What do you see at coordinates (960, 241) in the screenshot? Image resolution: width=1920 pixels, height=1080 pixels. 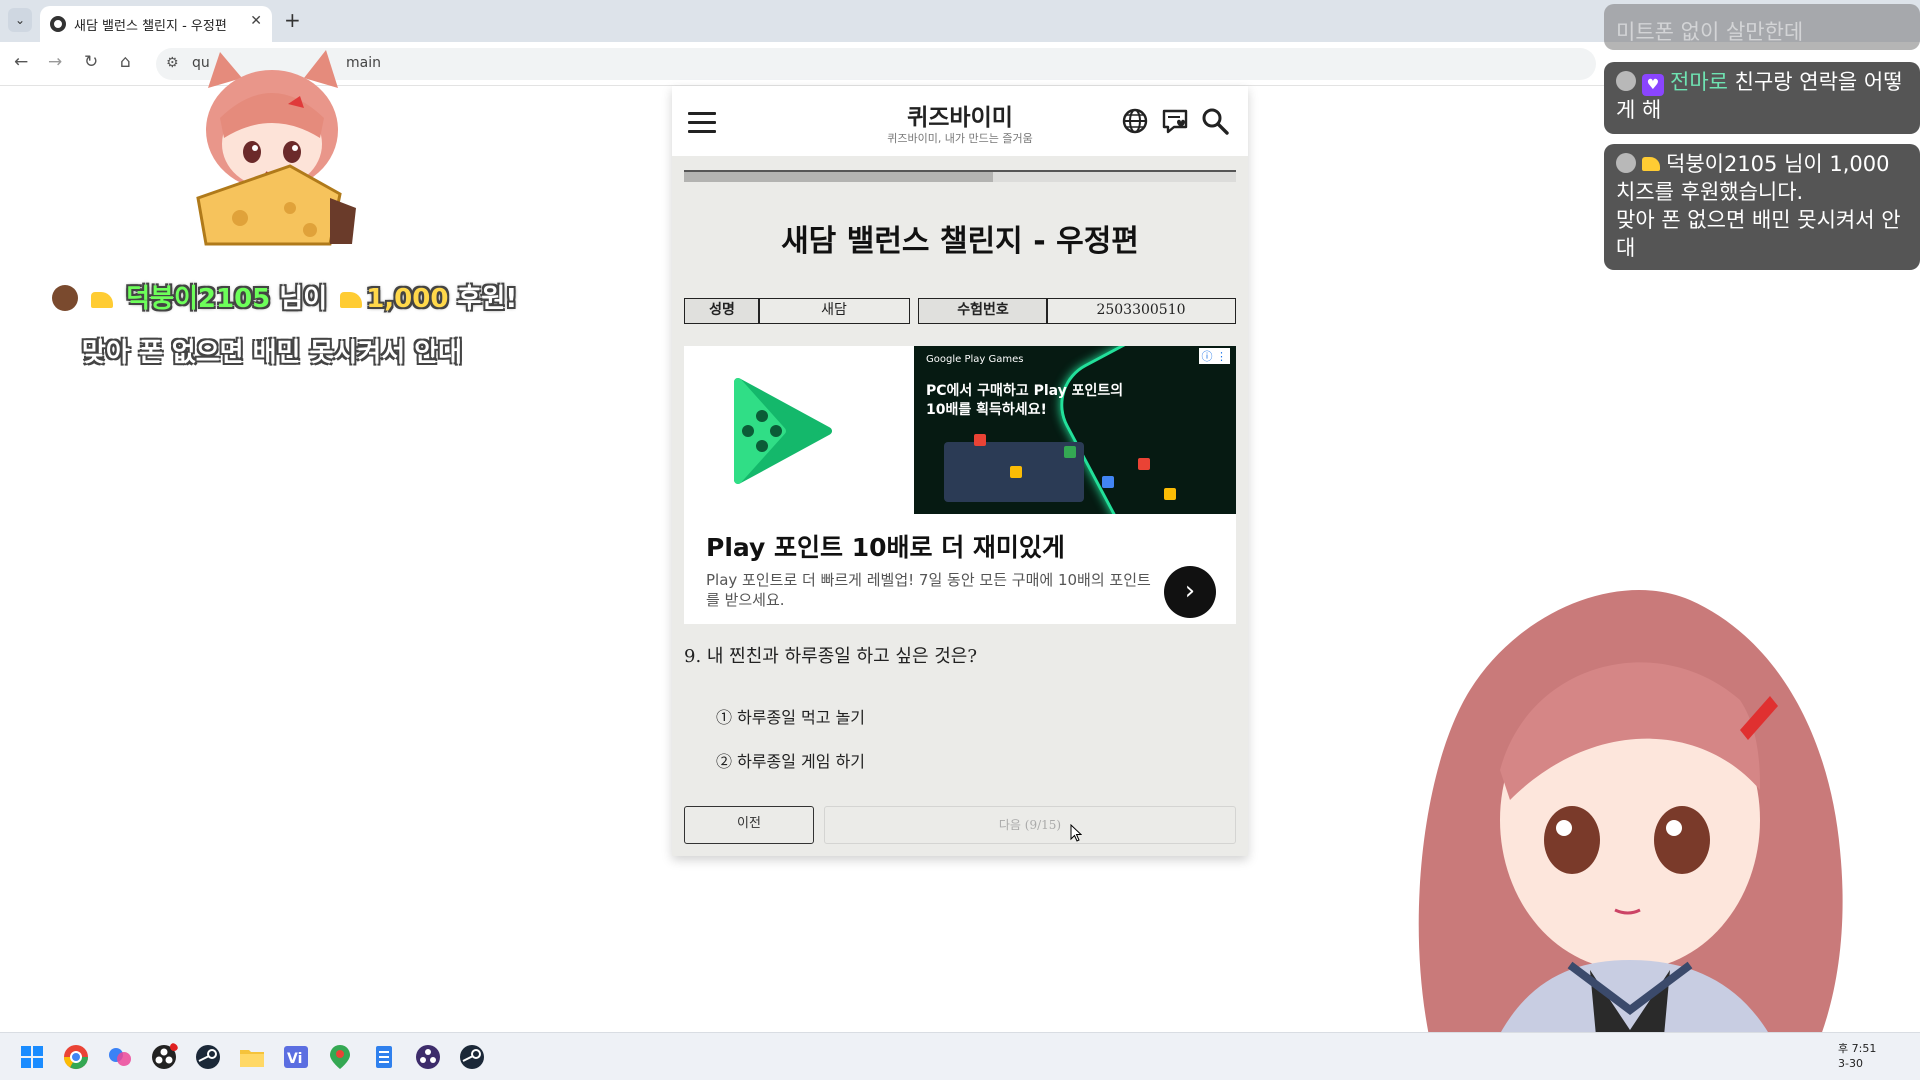 I see `quiz-title: 새담 밸런스 챌린지 - 우정편` at bounding box center [960, 241].